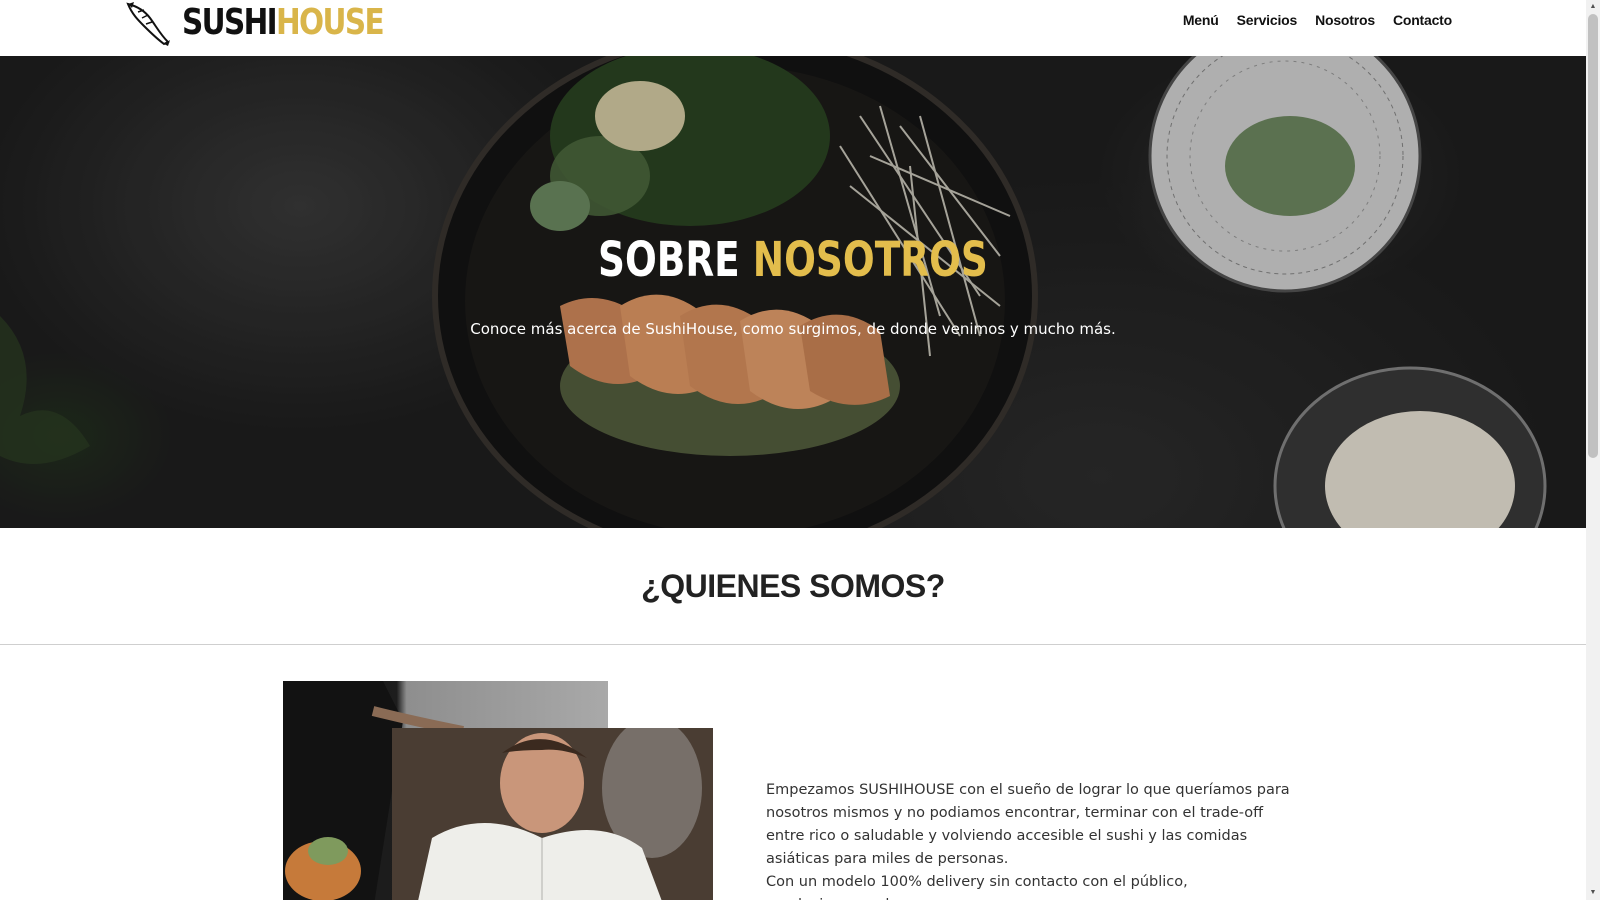 The width and height of the screenshot is (1600, 900). Describe the element at coordinates (1267, 20) in the screenshot. I see `nav-item-servicios: Servicios` at that location.